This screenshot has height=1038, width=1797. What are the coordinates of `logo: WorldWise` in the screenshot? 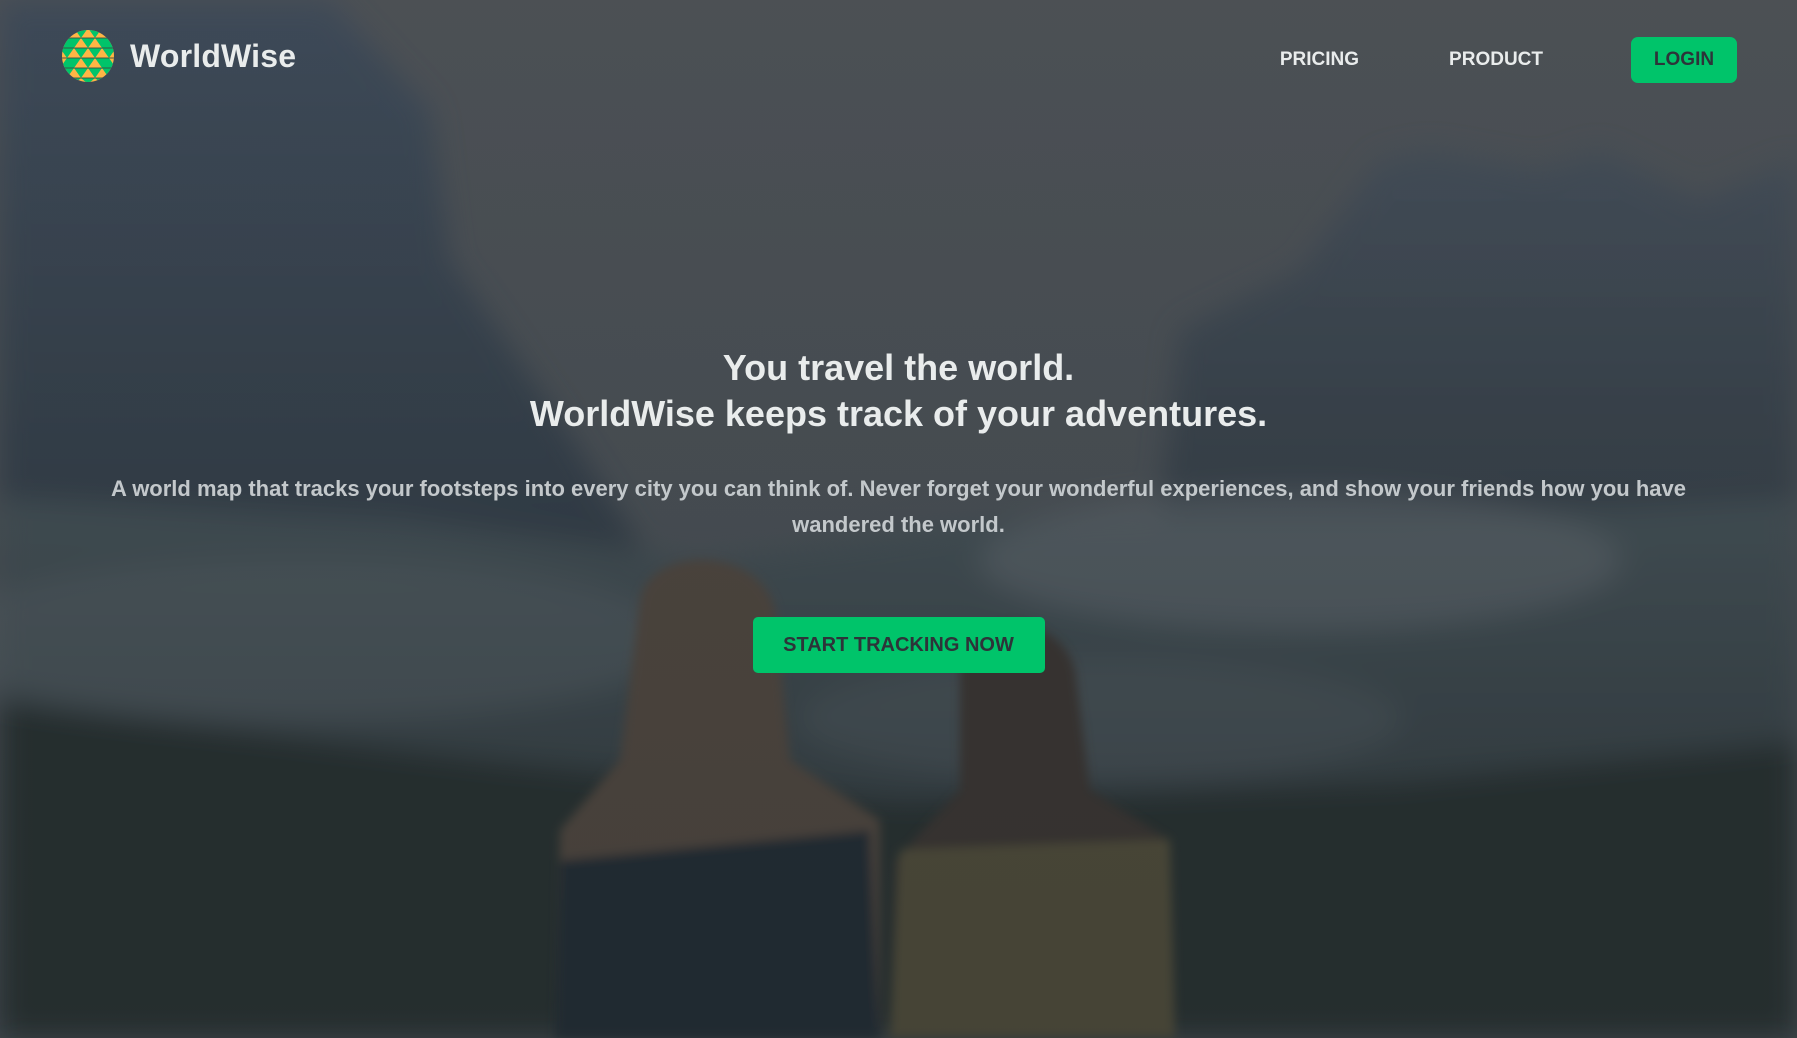 It's located at (178, 56).